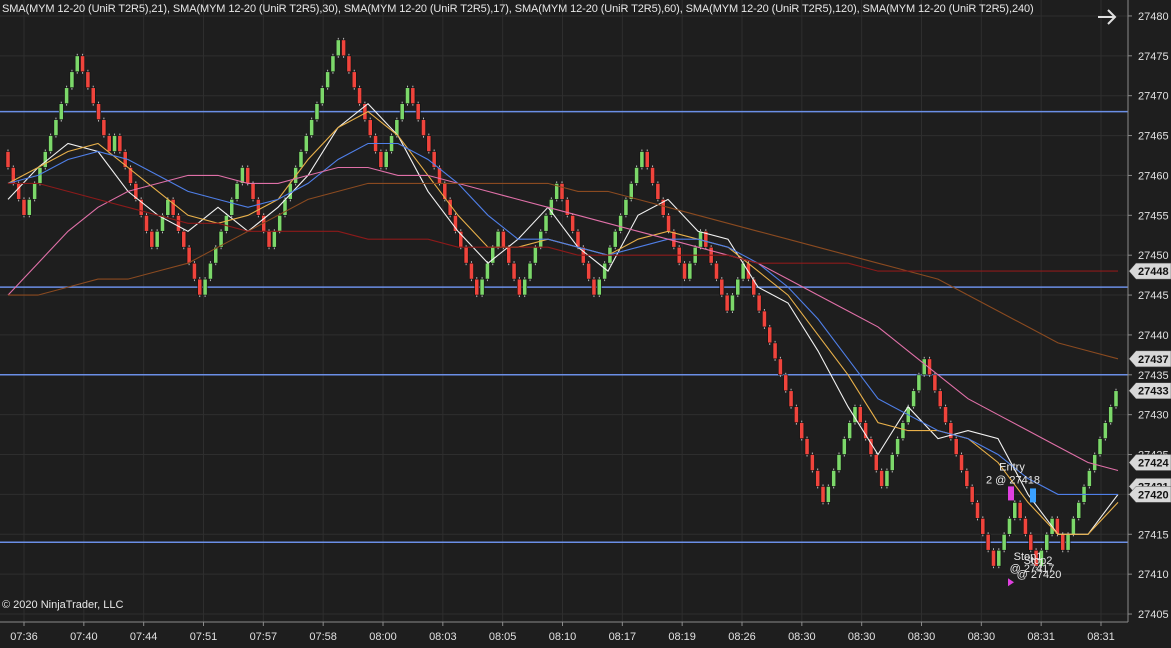 The width and height of the screenshot is (1171, 648). Describe the element at coordinates (1039, 575) in the screenshot. I see `order-label-stop2-price: @ 27420` at that location.